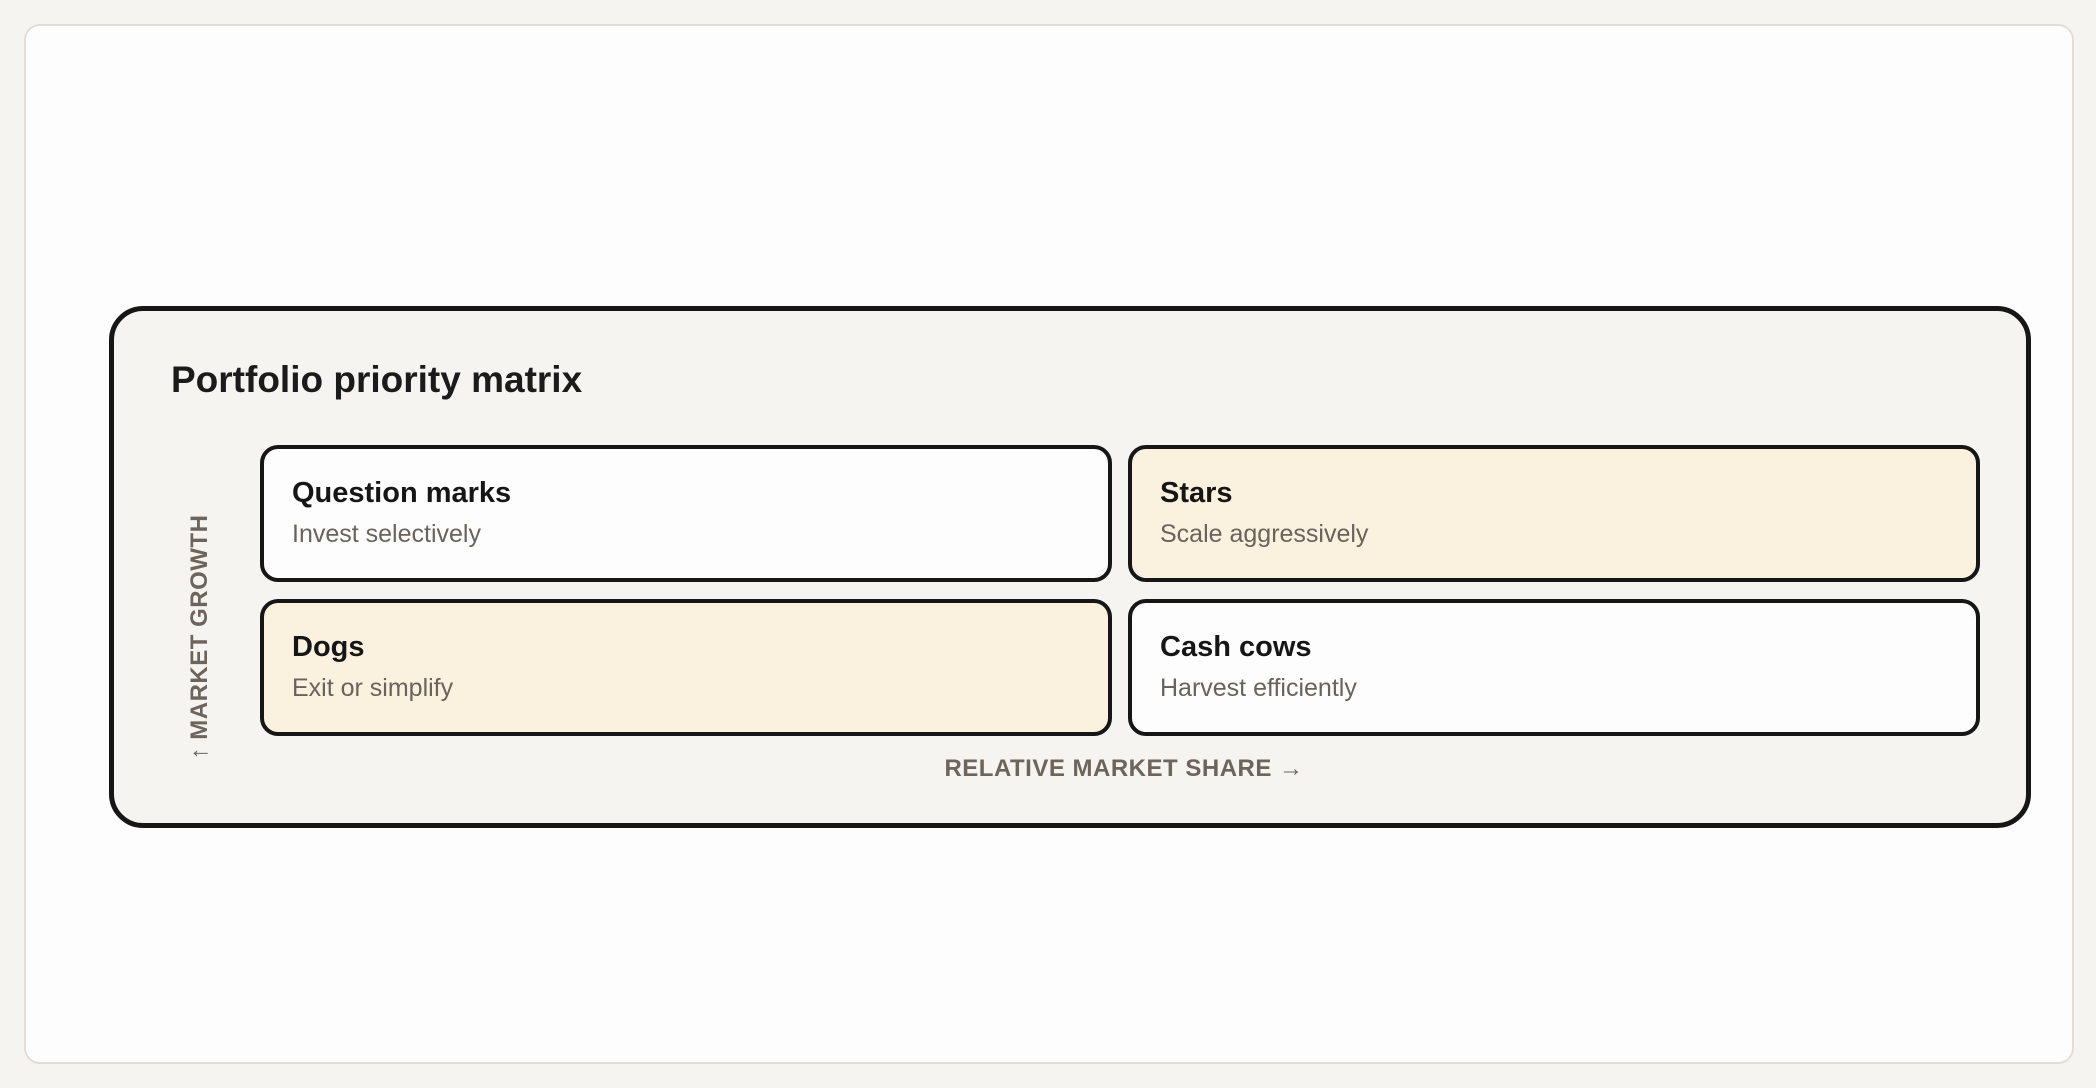 This screenshot has height=1088, width=2096. I want to click on quadrant-stars: Stars Scale aggressively, so click(1554, 513).